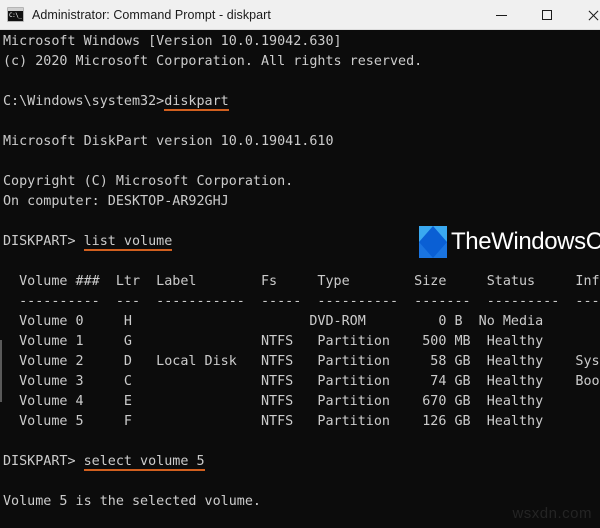 This screenshot has width=600, height=528. I want to click on maximize-button, so click(547, 15).